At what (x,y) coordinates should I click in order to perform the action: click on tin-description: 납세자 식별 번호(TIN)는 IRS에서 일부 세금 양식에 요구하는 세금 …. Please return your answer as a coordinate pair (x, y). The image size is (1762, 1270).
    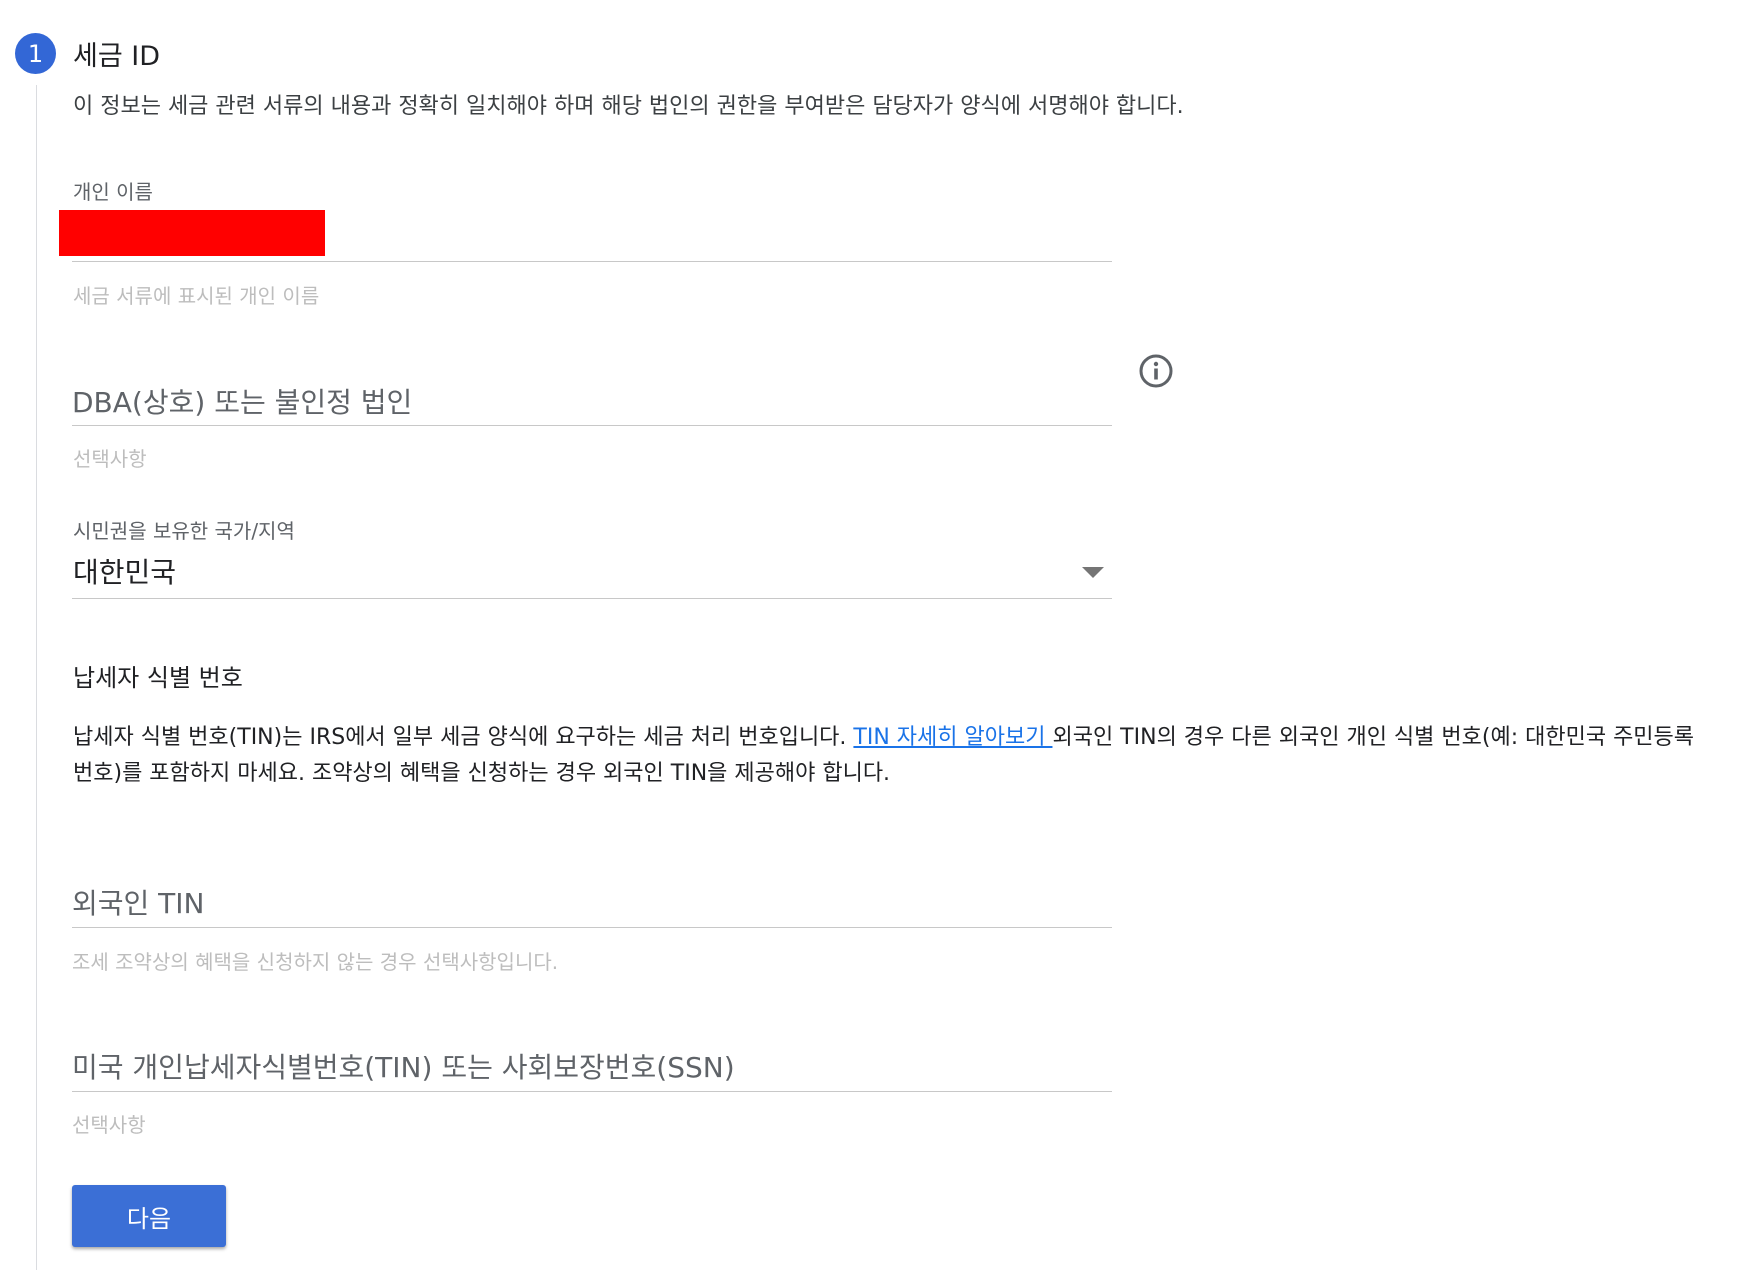
    Looking at the image, I should click on (888, 756).